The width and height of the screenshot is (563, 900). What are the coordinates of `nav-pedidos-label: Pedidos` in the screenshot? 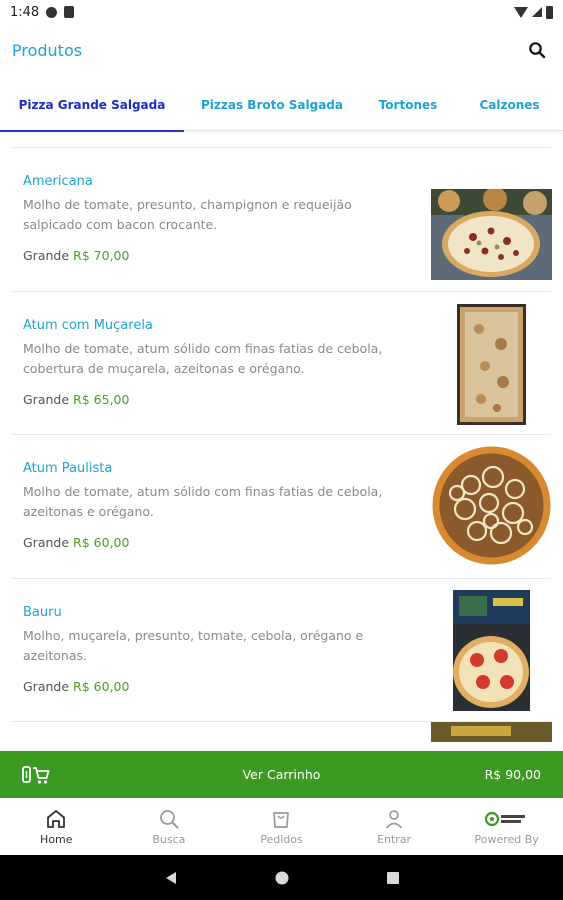 It's located at (281, 839).